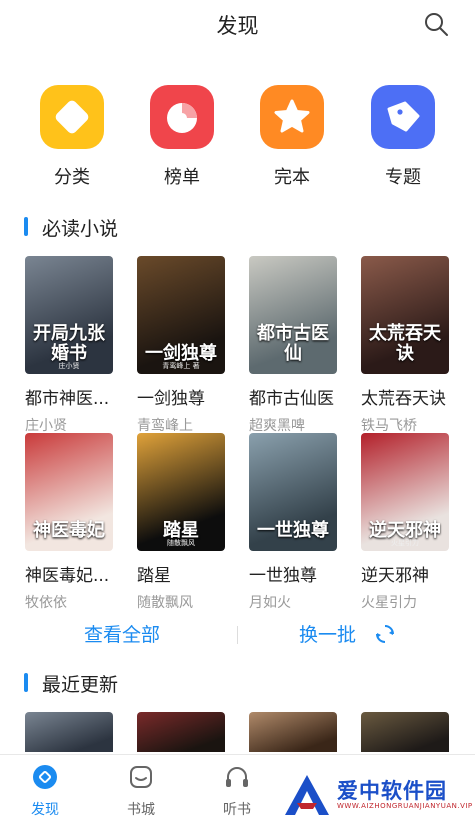  What do you see at coordinates (293, 315) in the screenshot?
I see `book-cover: 都市古医仙` at bounding box center [293, 315].